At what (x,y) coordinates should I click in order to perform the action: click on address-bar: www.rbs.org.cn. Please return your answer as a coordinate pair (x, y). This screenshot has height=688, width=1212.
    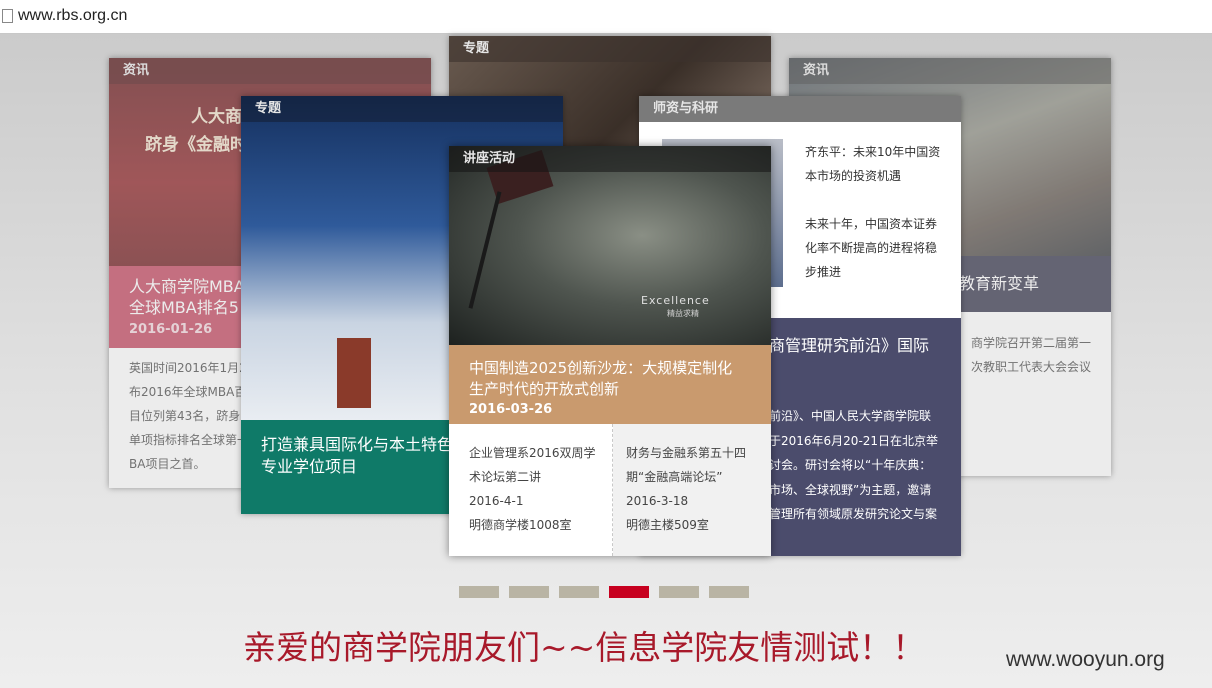
    Looking at the image, I should click on (606, 17).